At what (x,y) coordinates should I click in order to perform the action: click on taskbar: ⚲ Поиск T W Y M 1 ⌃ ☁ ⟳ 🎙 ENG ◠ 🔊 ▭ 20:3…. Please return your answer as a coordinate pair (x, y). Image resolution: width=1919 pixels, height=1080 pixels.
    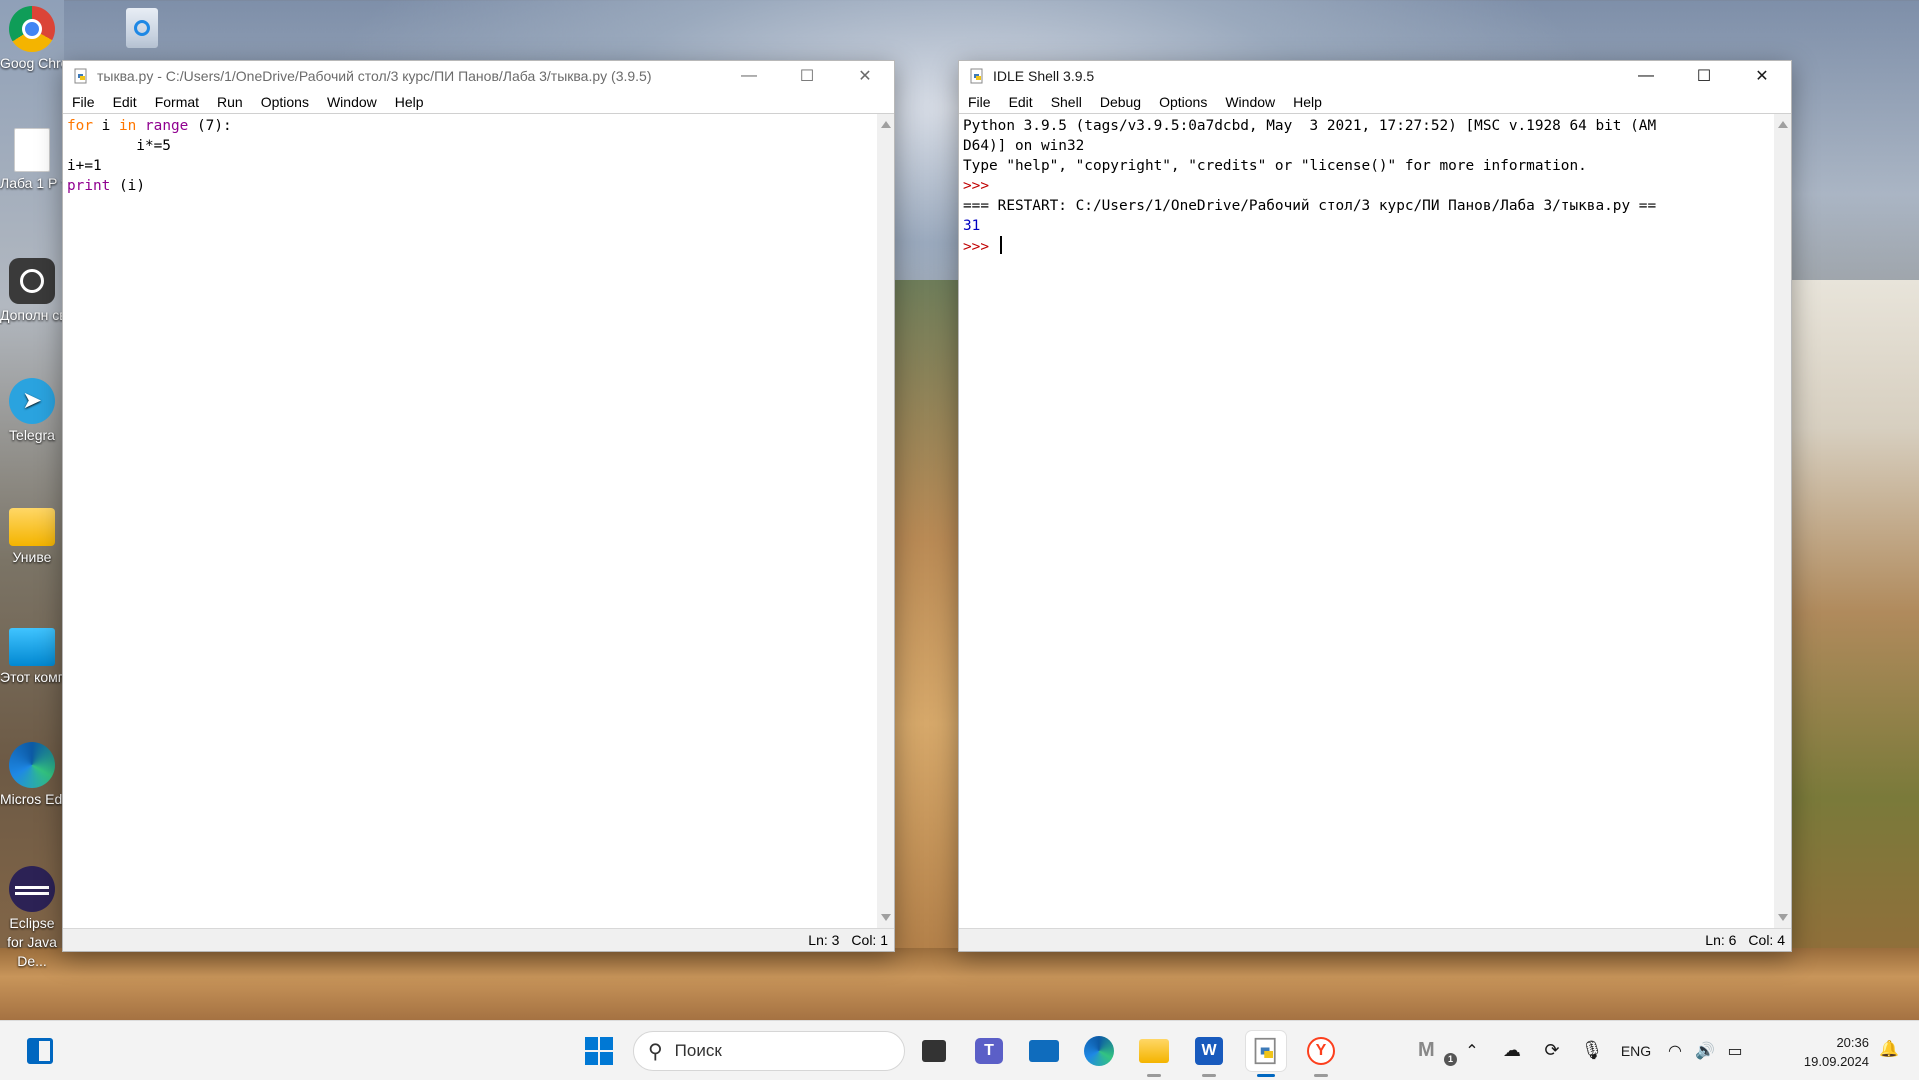
    Looking at the image, I should click on (959, 1050).